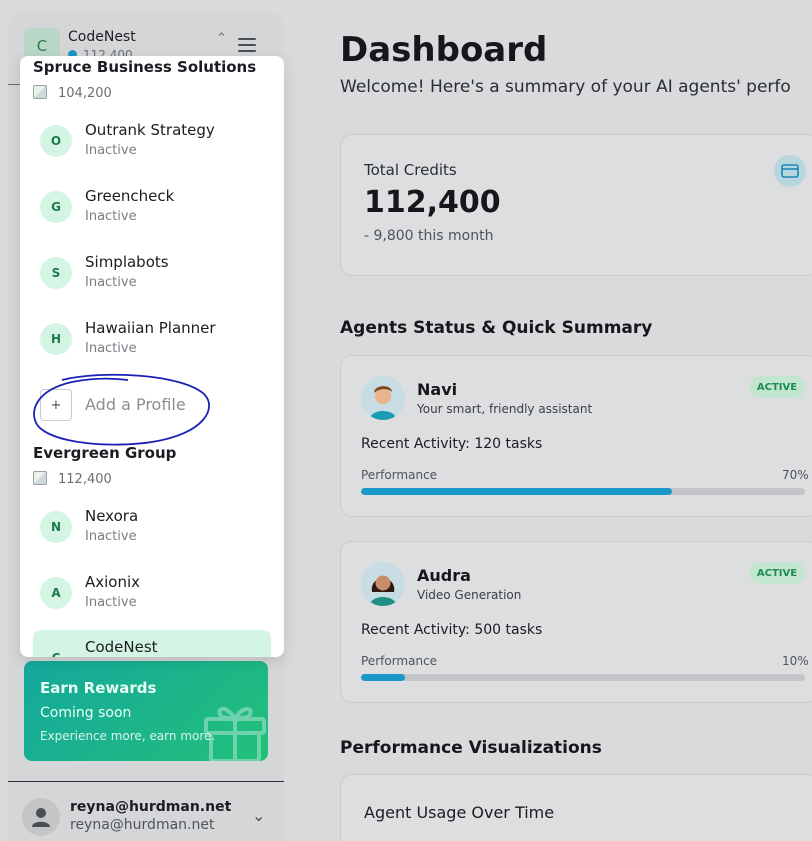 This screenshot has height=841, width=812. I want to click on rewards-description: Experience more, earn more., so click(128, 736).